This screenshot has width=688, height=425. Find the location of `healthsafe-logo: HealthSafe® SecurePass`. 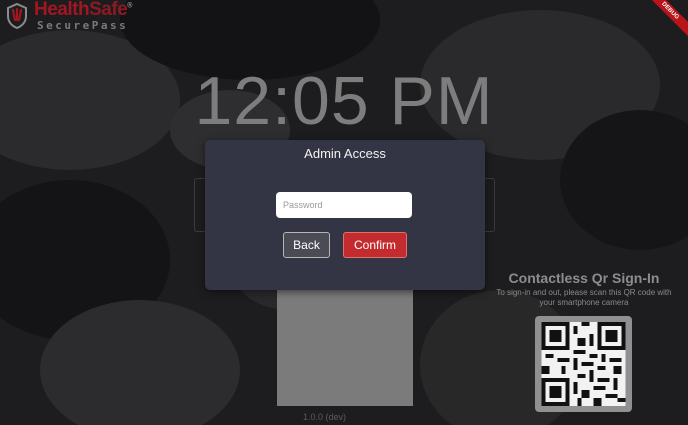

healthsafe-logo: HealthSafe® SecurePass is located at coordinates (74, 17).